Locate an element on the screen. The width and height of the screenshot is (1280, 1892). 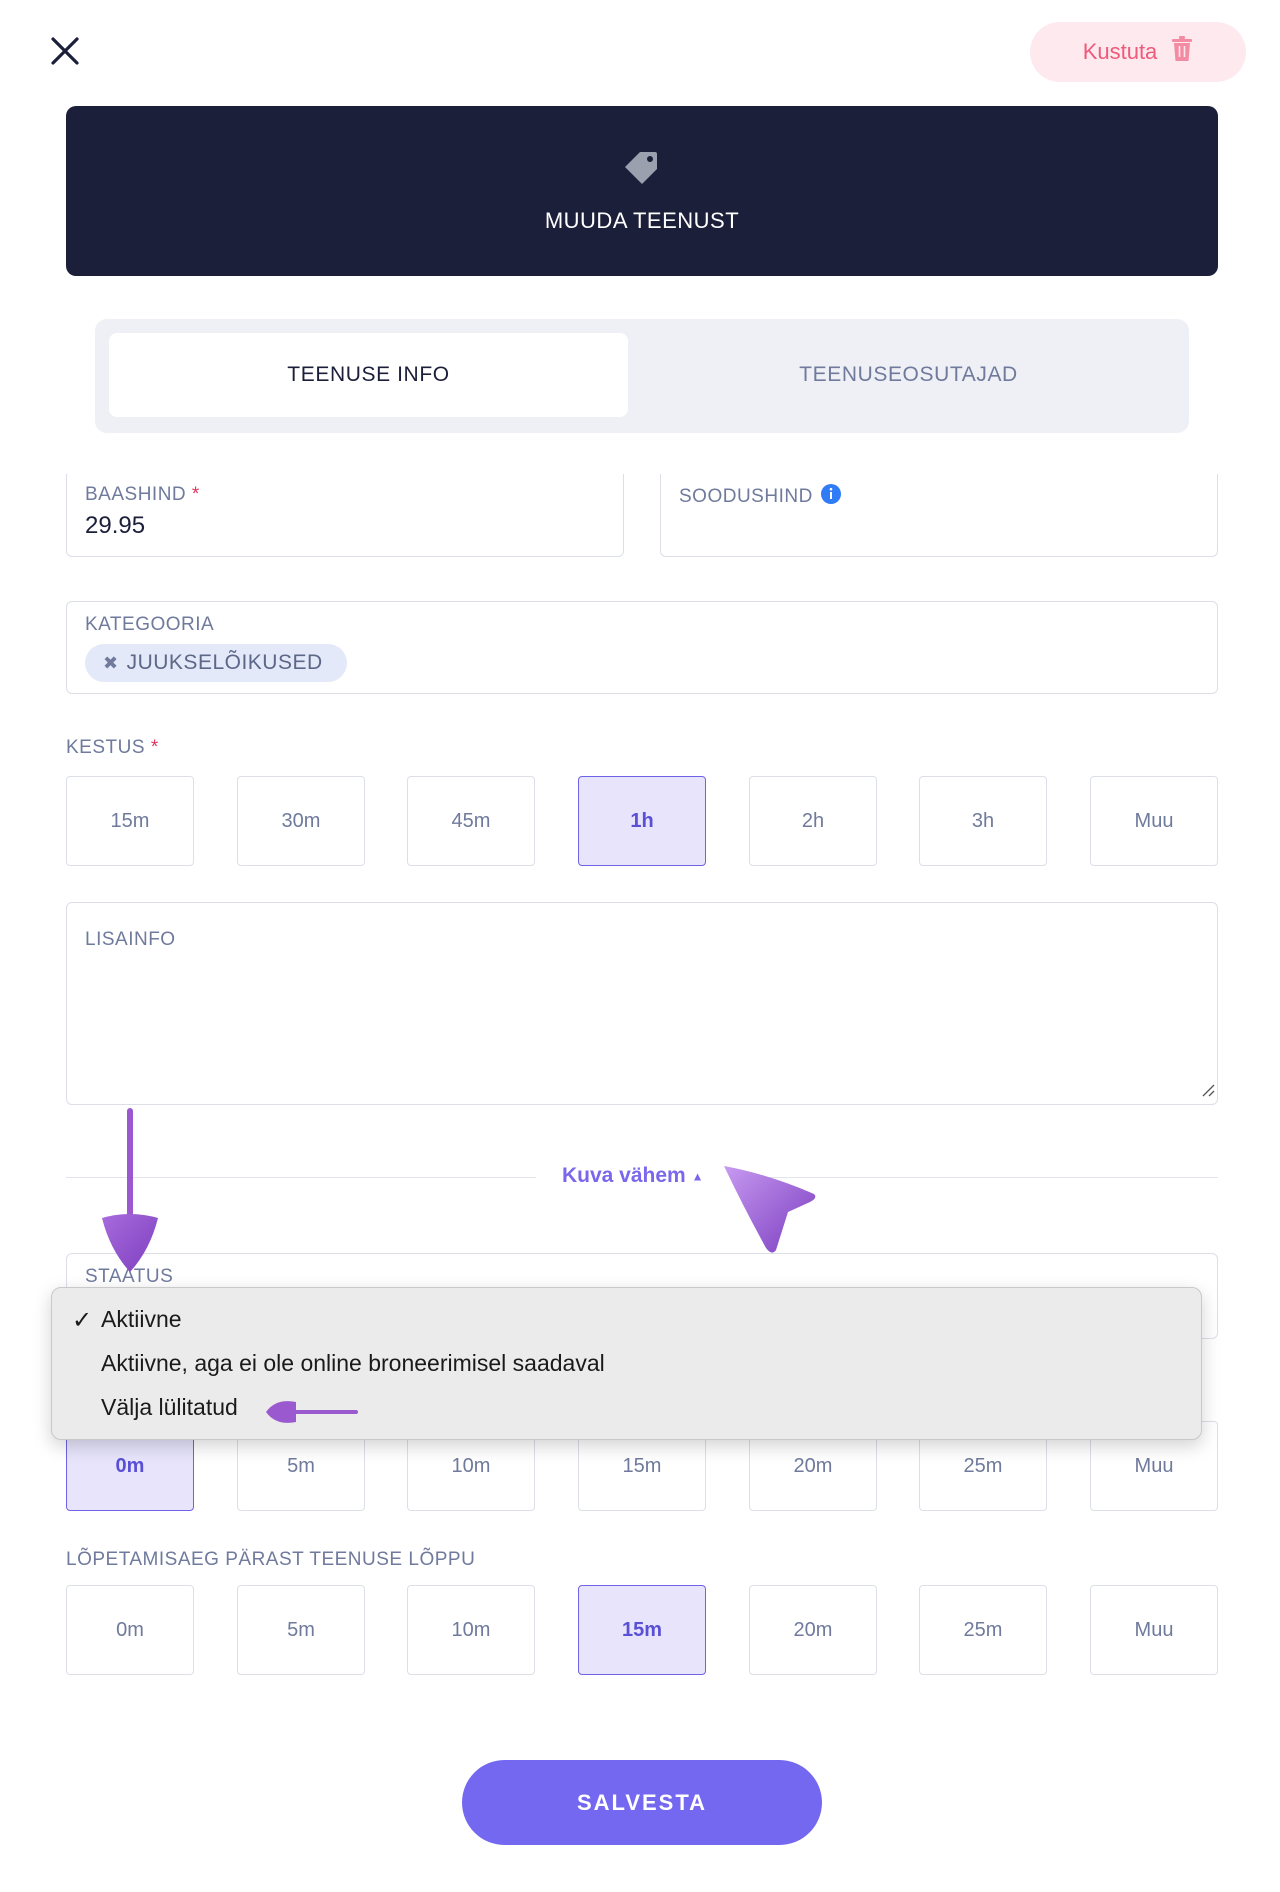
divider-right is located at coordinates (983, 1177).